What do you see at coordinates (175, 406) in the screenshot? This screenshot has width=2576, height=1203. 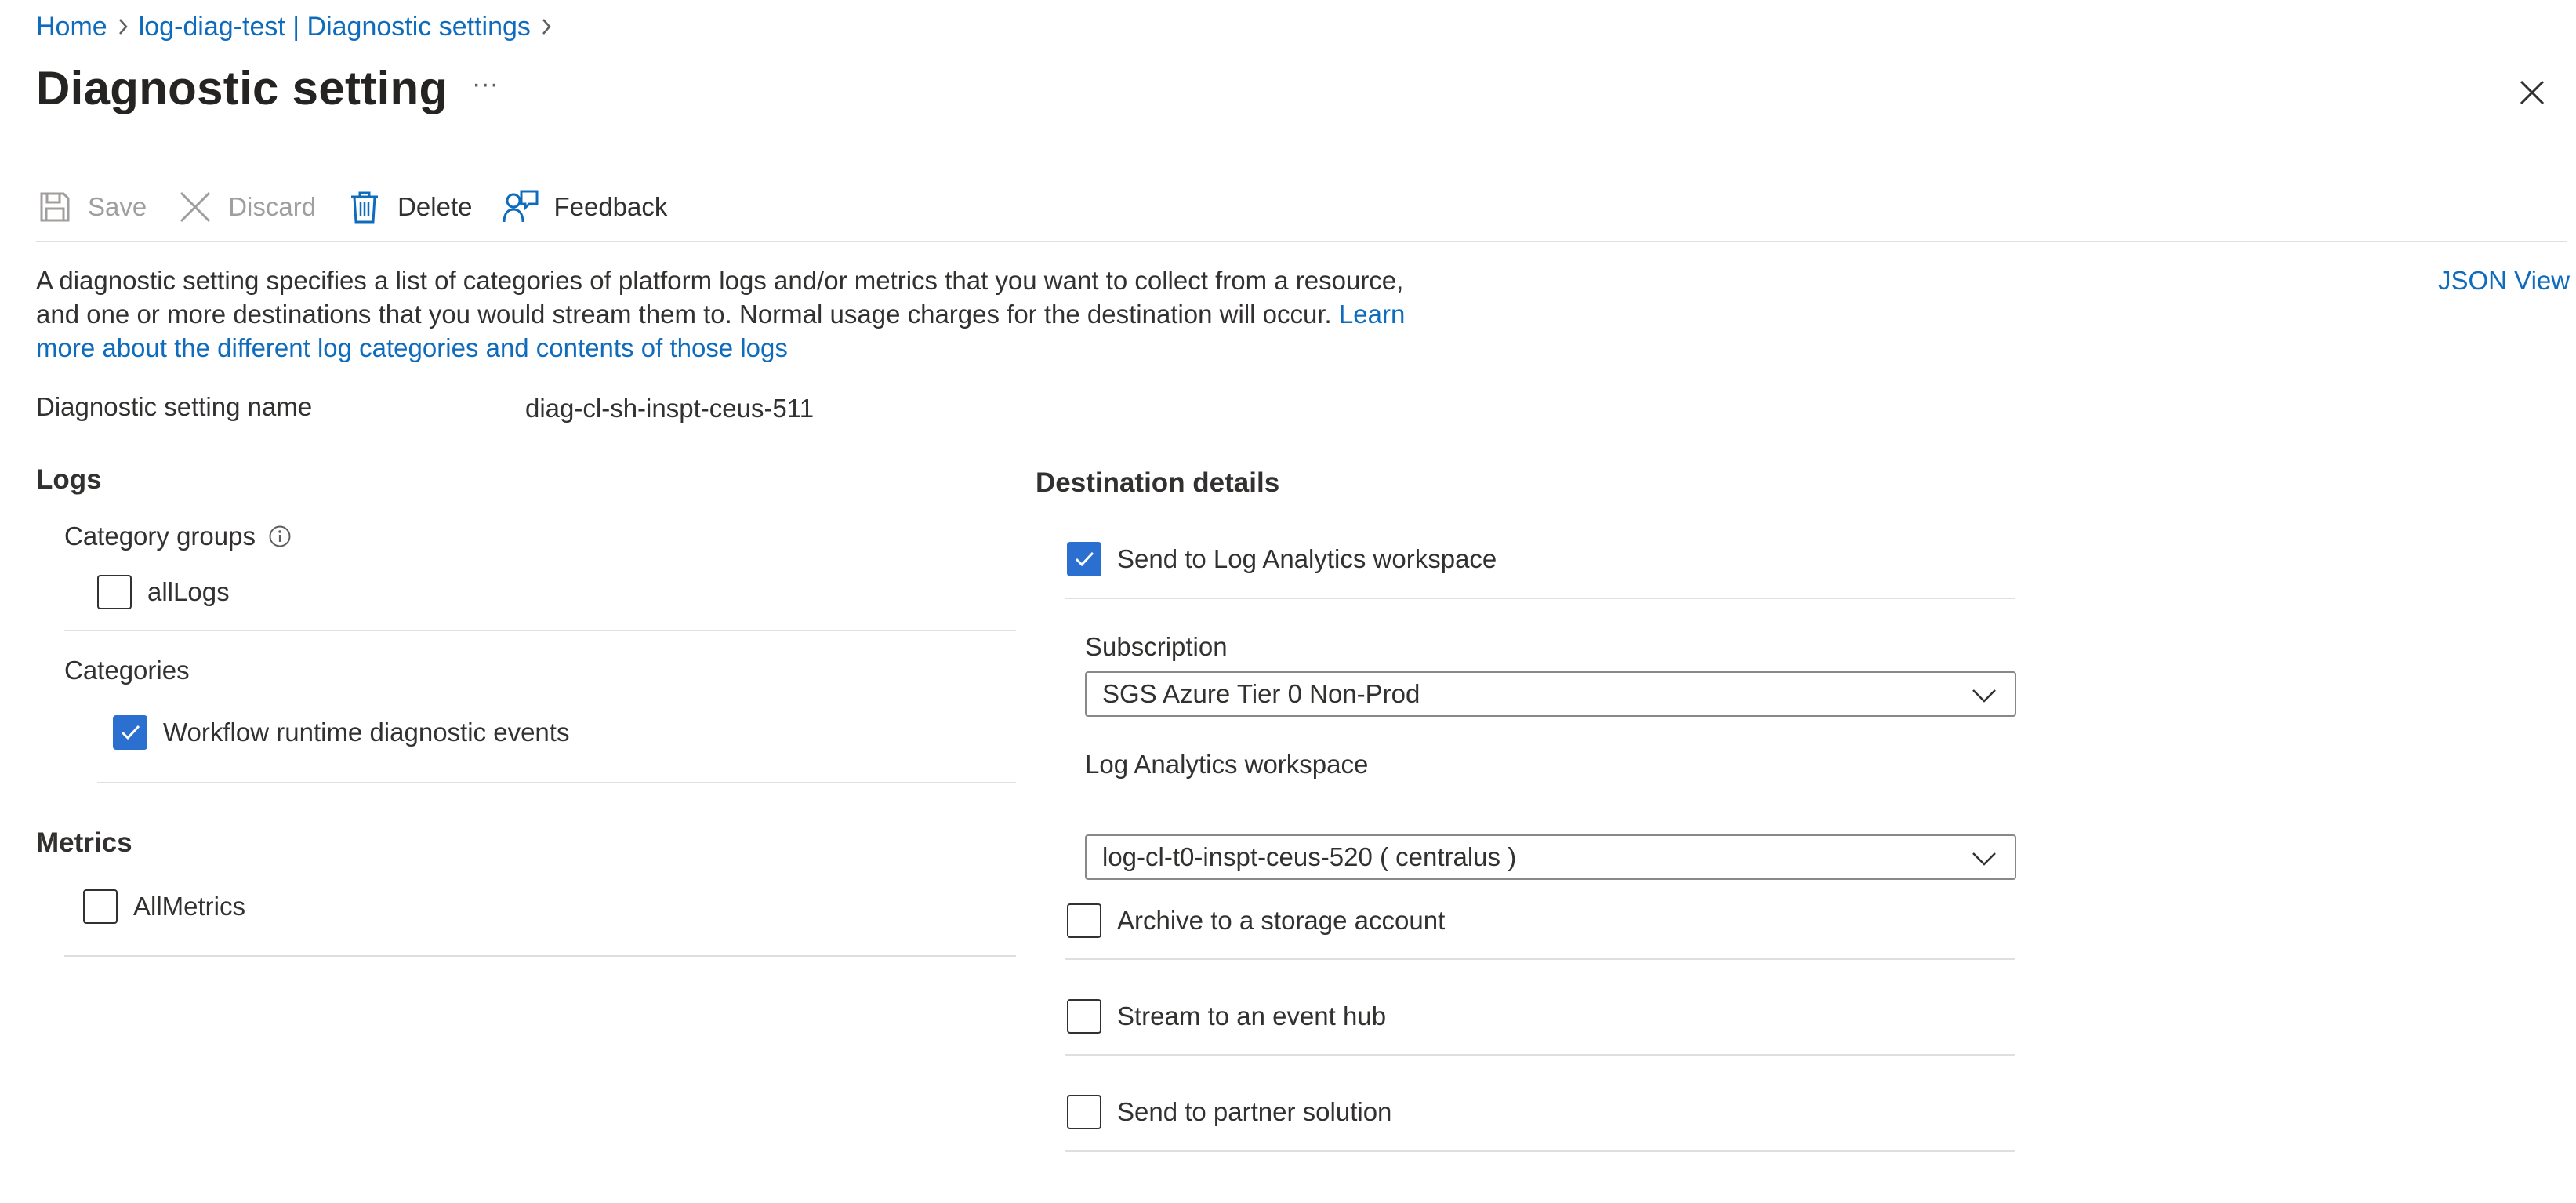 I see `setting-name-label: Diagnostic setting name` at bounding box center [175, 406].